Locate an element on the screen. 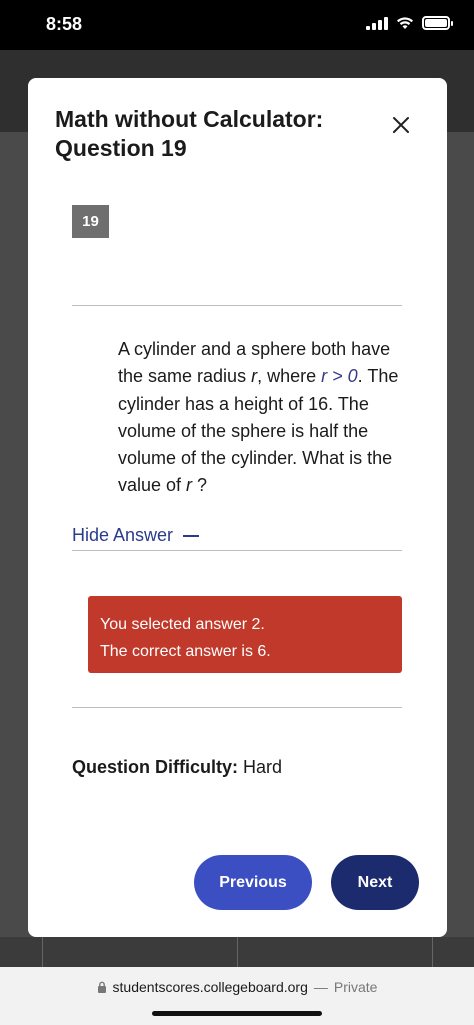  question-text-part: ? is located at coordinates (200, 485).